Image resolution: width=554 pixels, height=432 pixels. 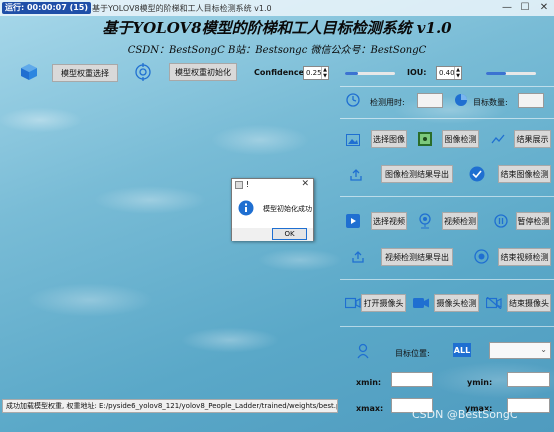 What do you see at coordinates (370, 408) in the screenshot?
I see `xmax-label: xmax:` at bounding box center [370, 408].